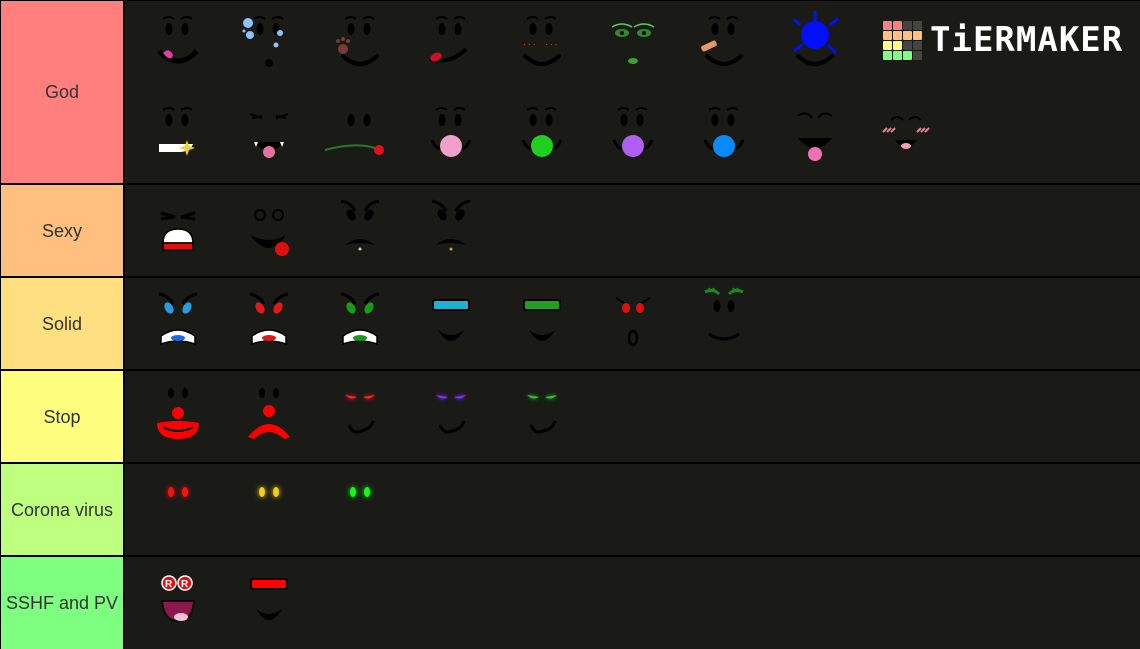 This screenshot has width=1140, height=649. I want to click on face-item-laurel-smile, so click(724, 323).